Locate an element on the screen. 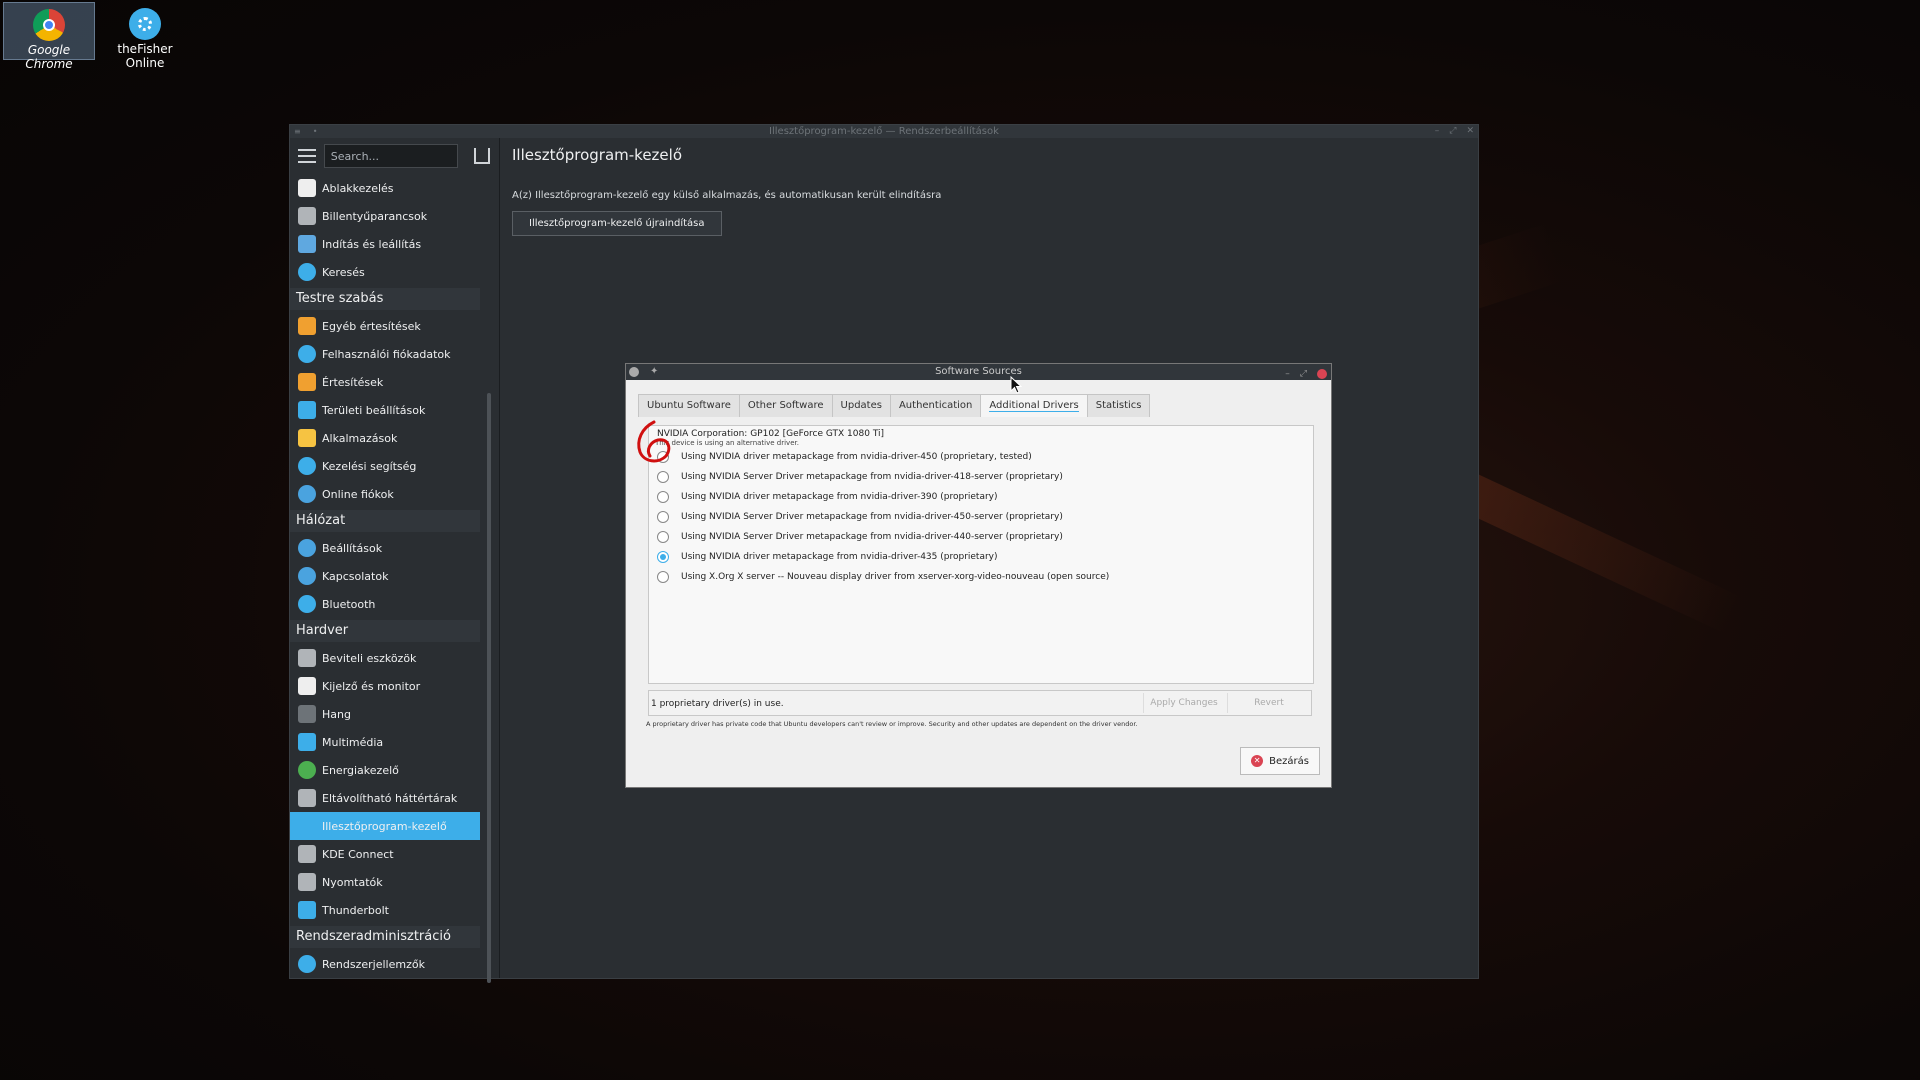  tab-ubuntu-software: Ubuntu Software is located at coordinates (689, 405).